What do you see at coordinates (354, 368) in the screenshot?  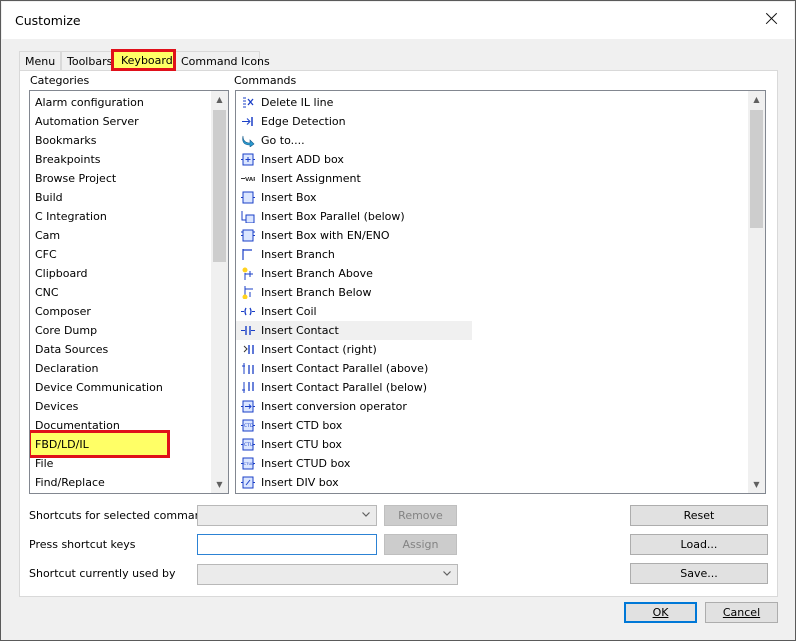 I see `command-item: Insert Contact Parallel (above)` at bounding box center [354, 368].